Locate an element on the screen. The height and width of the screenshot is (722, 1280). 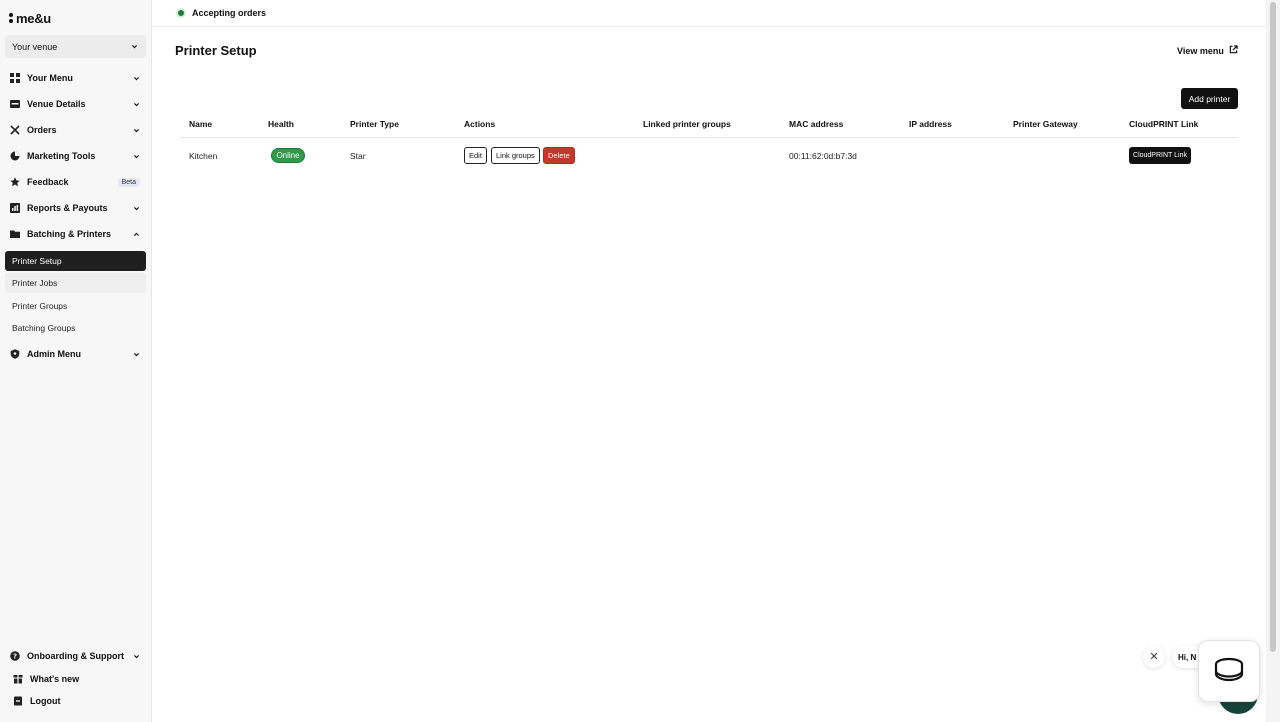
cell-name: Kitchen is located at coordinates (203, 156).